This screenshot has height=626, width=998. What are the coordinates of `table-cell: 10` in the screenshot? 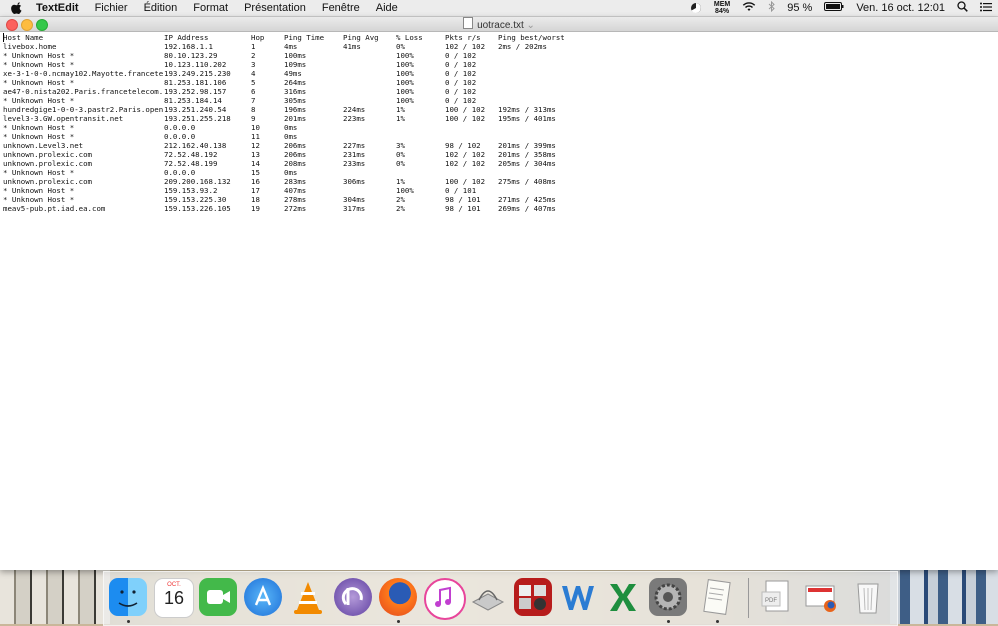 It's located at (255, 127).